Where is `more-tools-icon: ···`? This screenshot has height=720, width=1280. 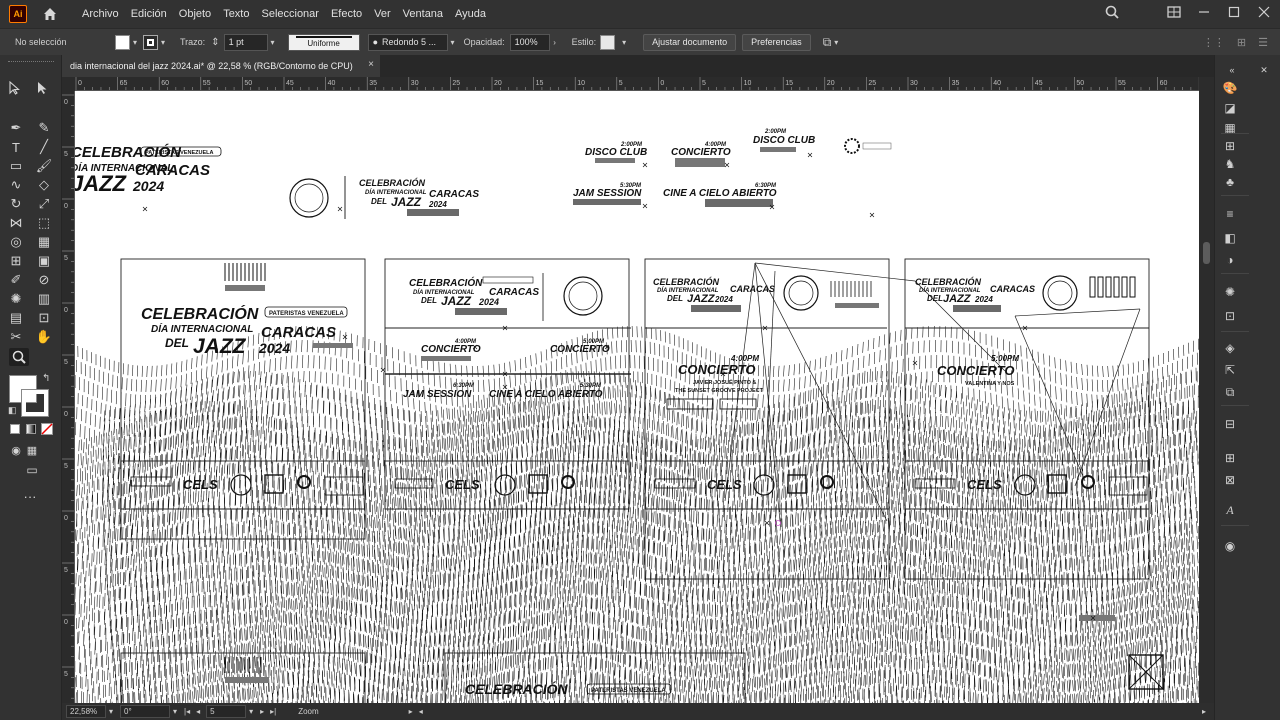 more-tools-icon: ··· is located at coordinates (30, 496).